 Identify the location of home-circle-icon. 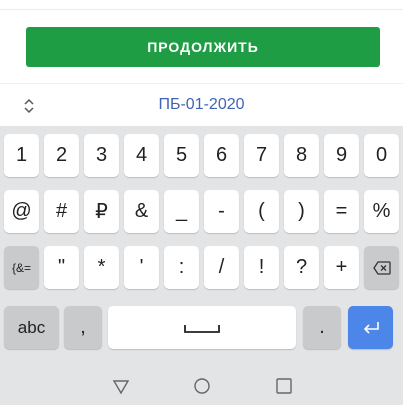
(202, 386).